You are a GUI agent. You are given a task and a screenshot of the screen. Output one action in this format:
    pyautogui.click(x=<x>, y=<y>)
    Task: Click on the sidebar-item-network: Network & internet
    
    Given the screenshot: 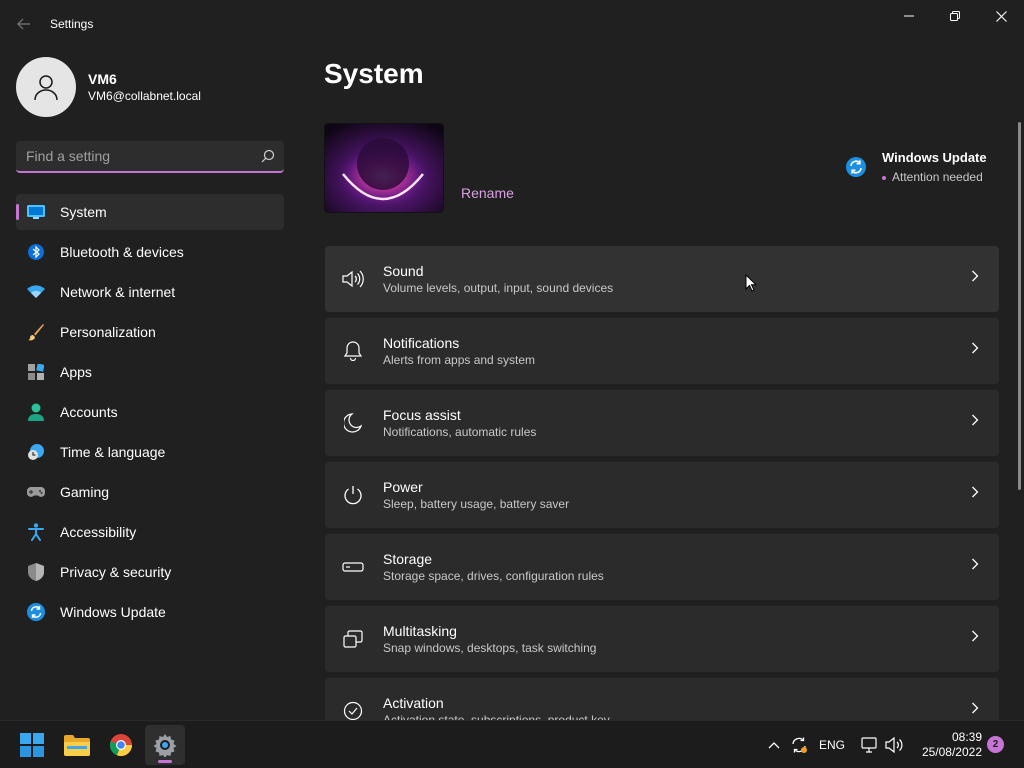 What is the action you would take?
    pyautogui.click(x=150, y=292)
    